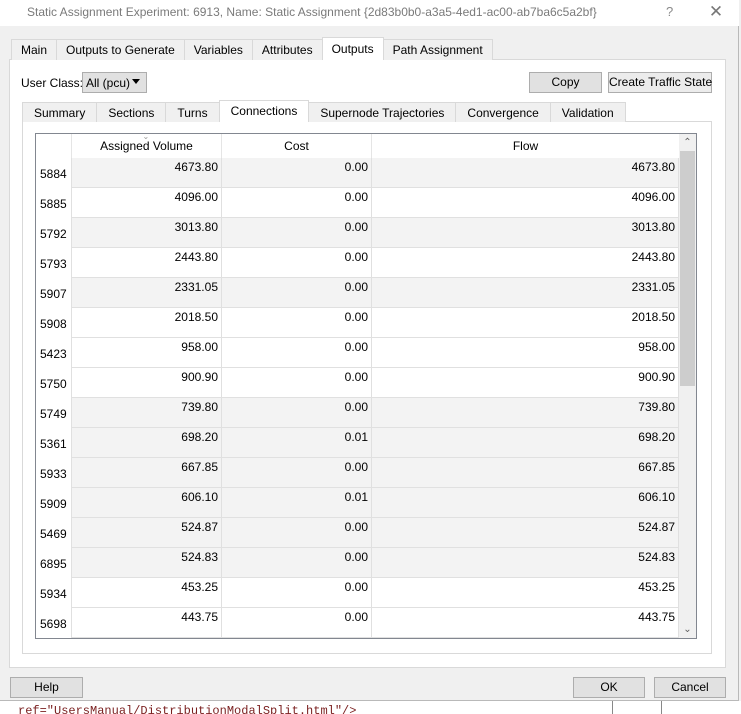 This screenshot has width=741, height=714. What do you see at coordinates (690, 687) in the screenshot?
I see `cancel-button: Cancel` at bounding box center [690, 687].